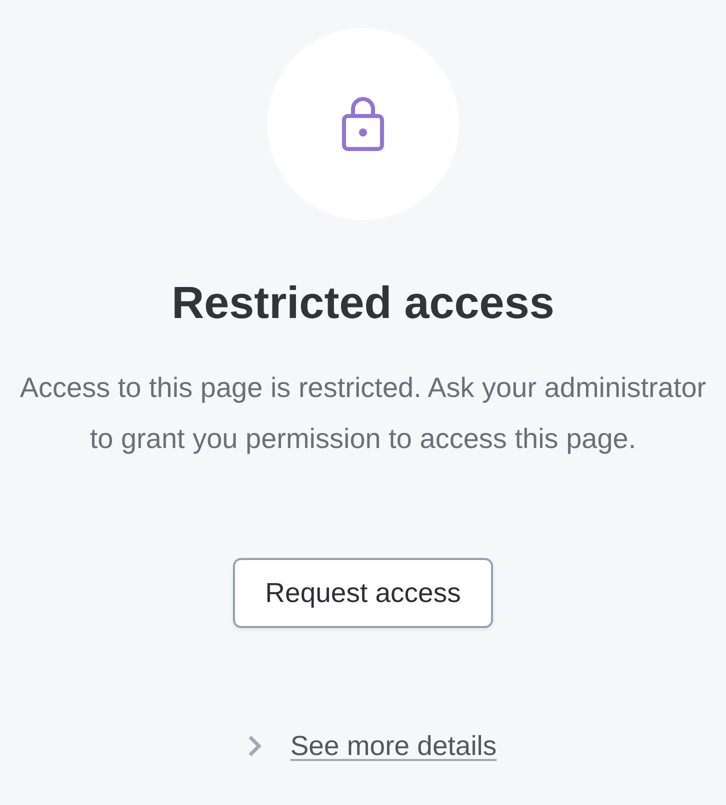 The height and width of the screenshot is (805, 726). Describe the element at coordinates (363, 303) in the screenshot. I see `page-title: Restricted access` at that location.